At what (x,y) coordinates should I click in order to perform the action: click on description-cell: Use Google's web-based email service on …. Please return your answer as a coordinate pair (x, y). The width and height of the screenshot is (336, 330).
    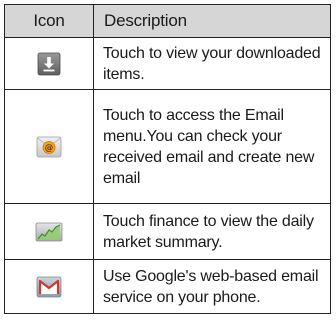
    Looking at the image, I should click on (212, 286).